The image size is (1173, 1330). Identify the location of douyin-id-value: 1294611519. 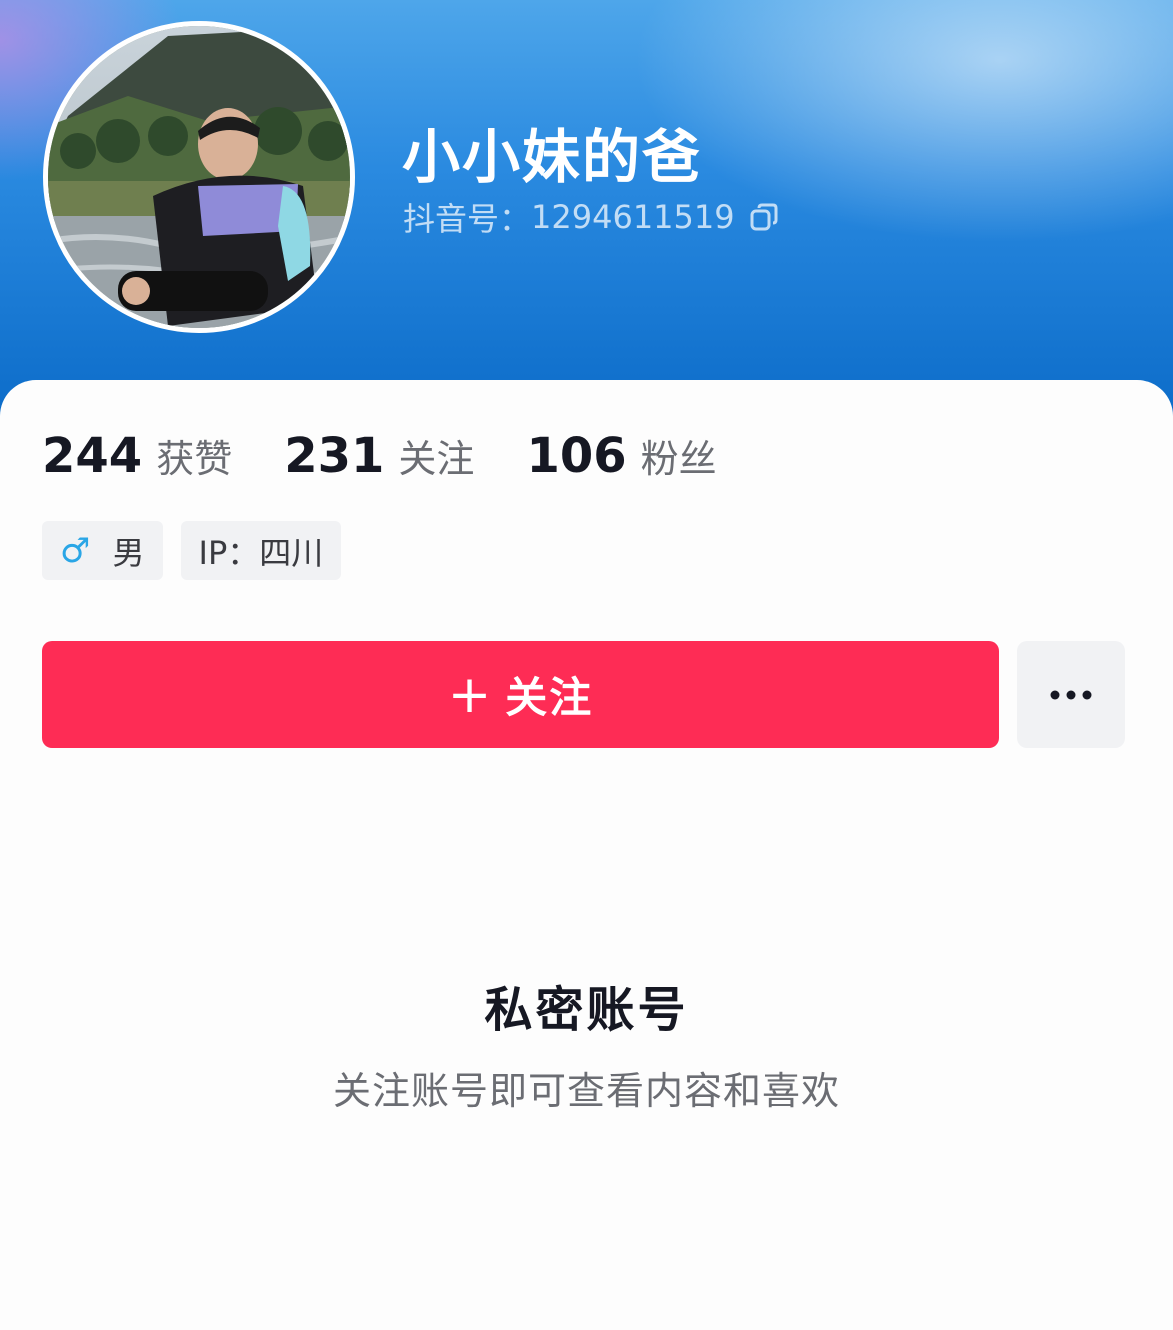
(633, 217).